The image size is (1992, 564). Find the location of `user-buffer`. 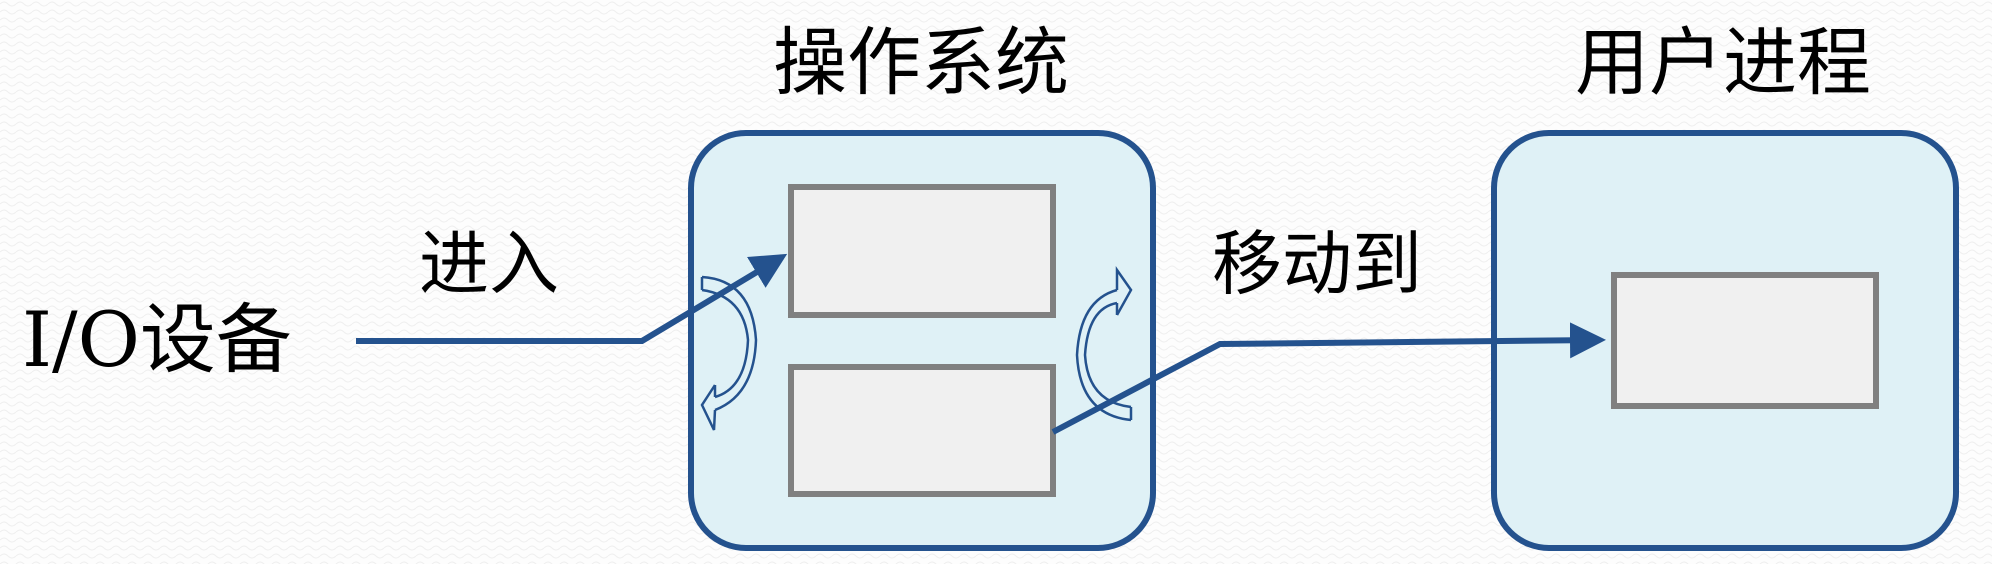

user-buffer is located at coordinates (1745, 340).